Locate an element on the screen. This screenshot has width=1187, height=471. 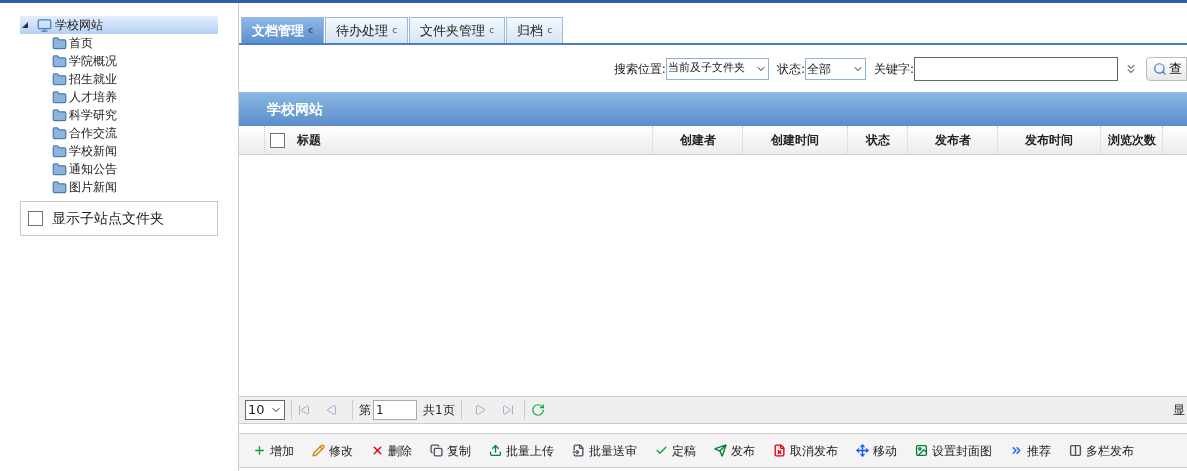
send-icon is located at coordinates (720, 450).